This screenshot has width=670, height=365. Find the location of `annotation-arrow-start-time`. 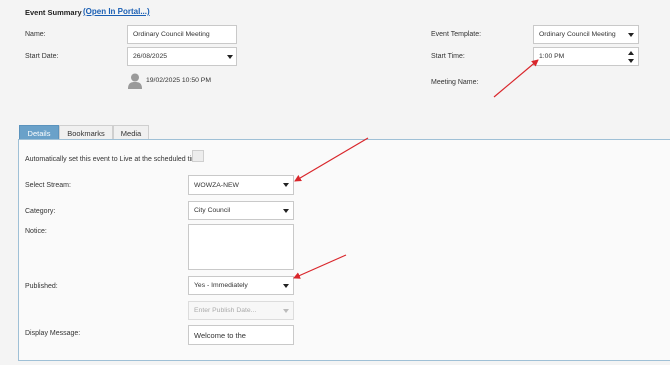

annotation-arrow-start-time is located at coordinates (516, 78).